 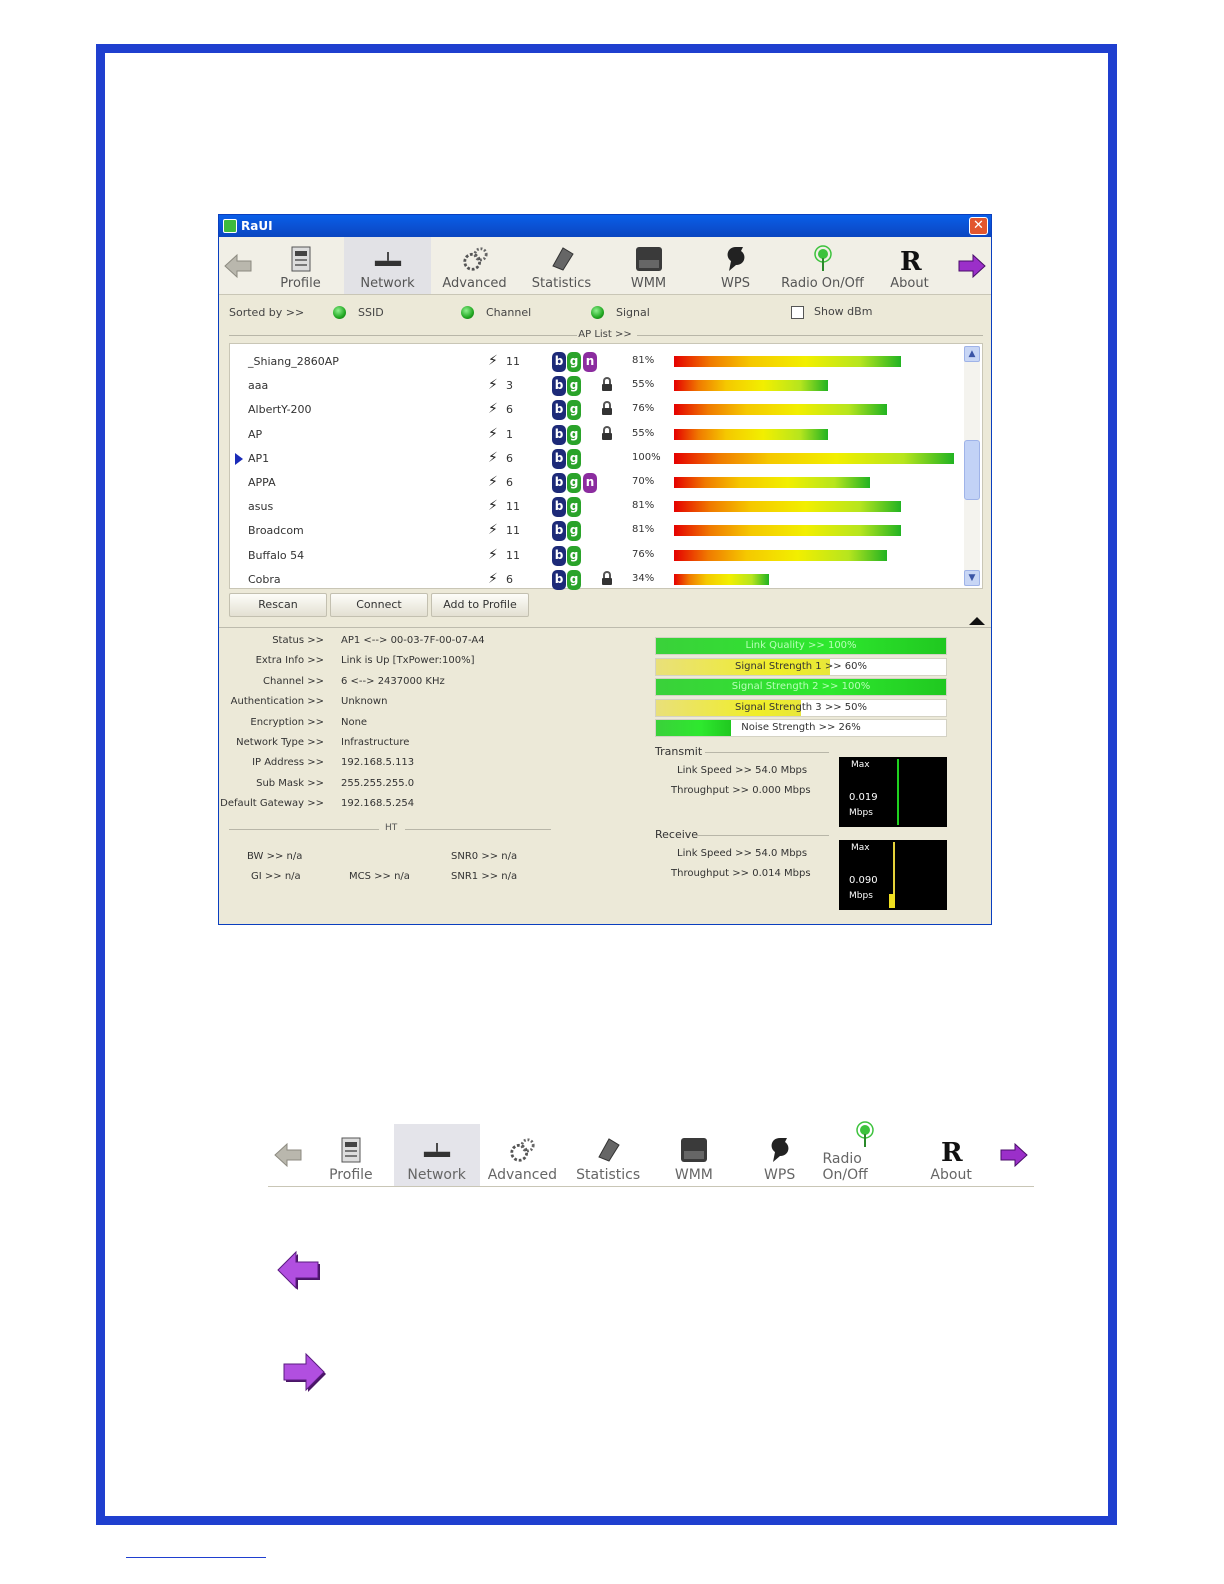 I want to click on signal-meter: Signal Strength 1 >> 60%, so click(x=801, y=666).